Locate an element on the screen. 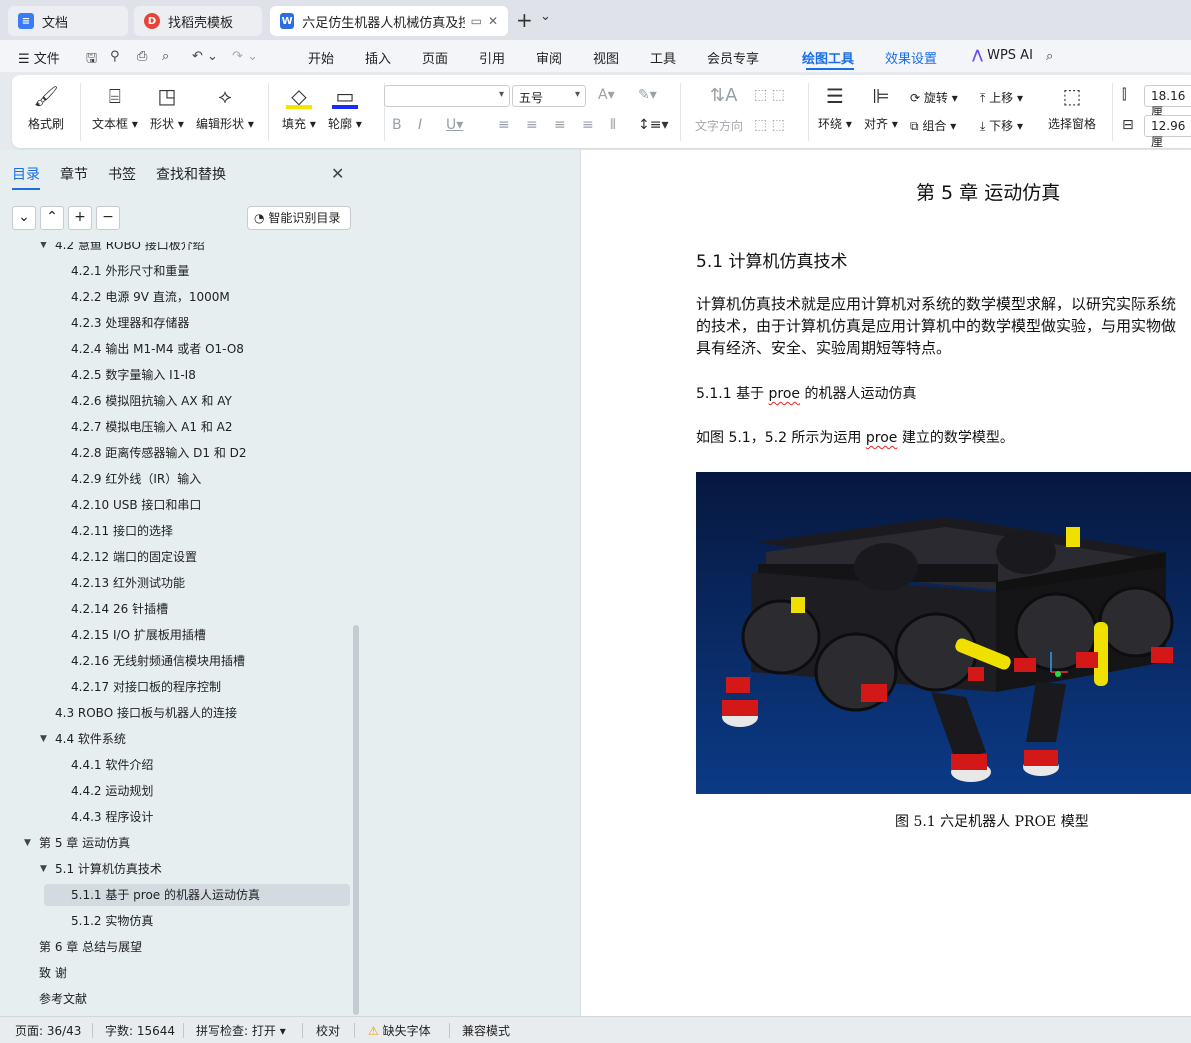  send-backward-button: ⤓ 下移 ▾ is located at coordinates (1001, 125).